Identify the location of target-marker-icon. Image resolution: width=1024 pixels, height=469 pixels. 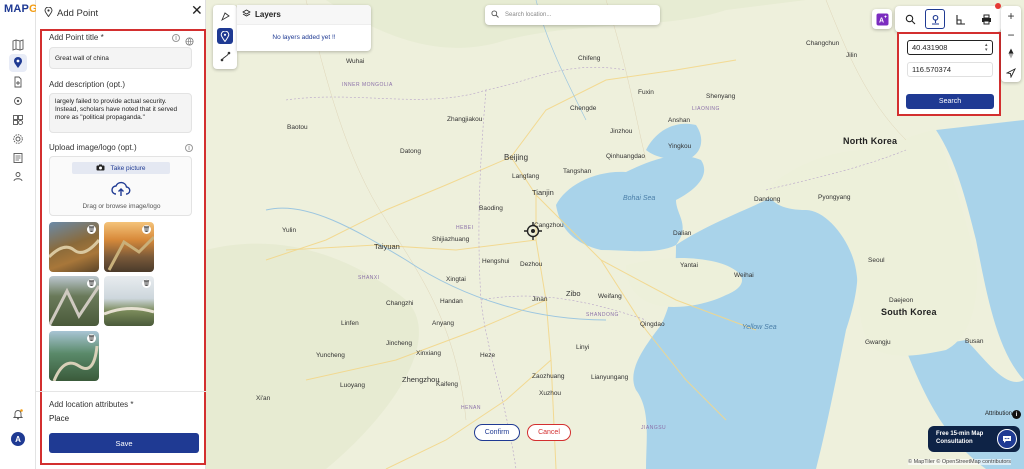
(533, 233).